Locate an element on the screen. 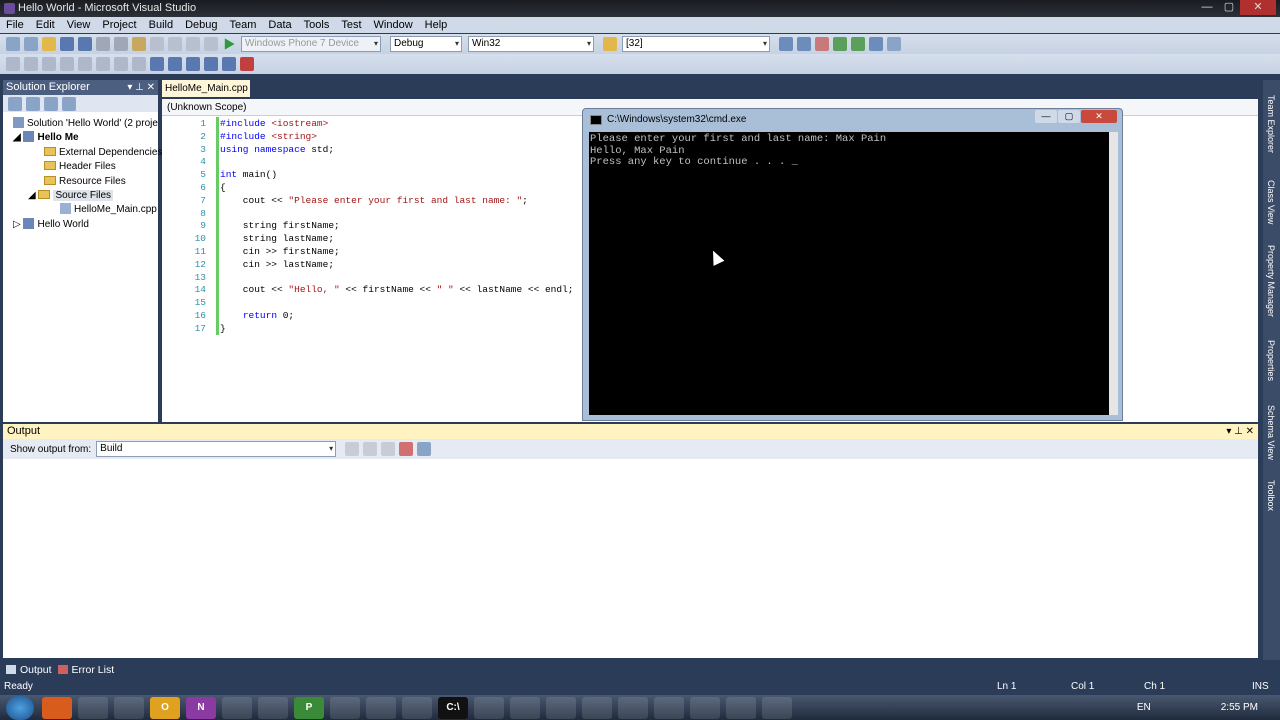 The height and width of the screenshot is (720, 1280). word-wrap-icon is located at coordinates (424, 449).